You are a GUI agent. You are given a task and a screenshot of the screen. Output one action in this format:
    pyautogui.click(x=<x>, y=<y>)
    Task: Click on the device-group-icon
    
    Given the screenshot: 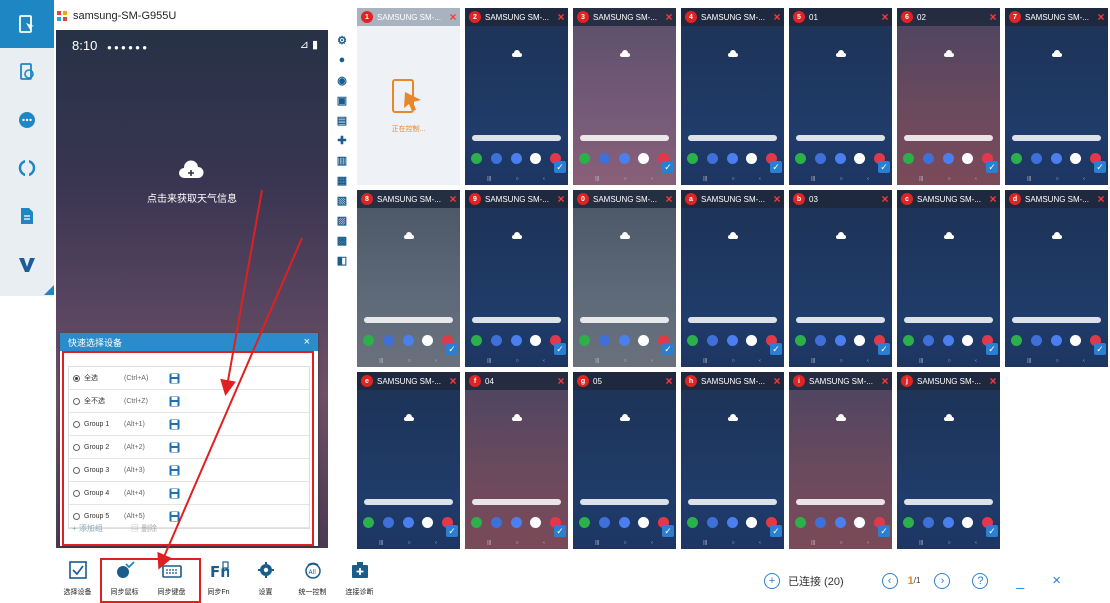 What is the action you would take?
    pyautogui.click(x=27, y=72)
    